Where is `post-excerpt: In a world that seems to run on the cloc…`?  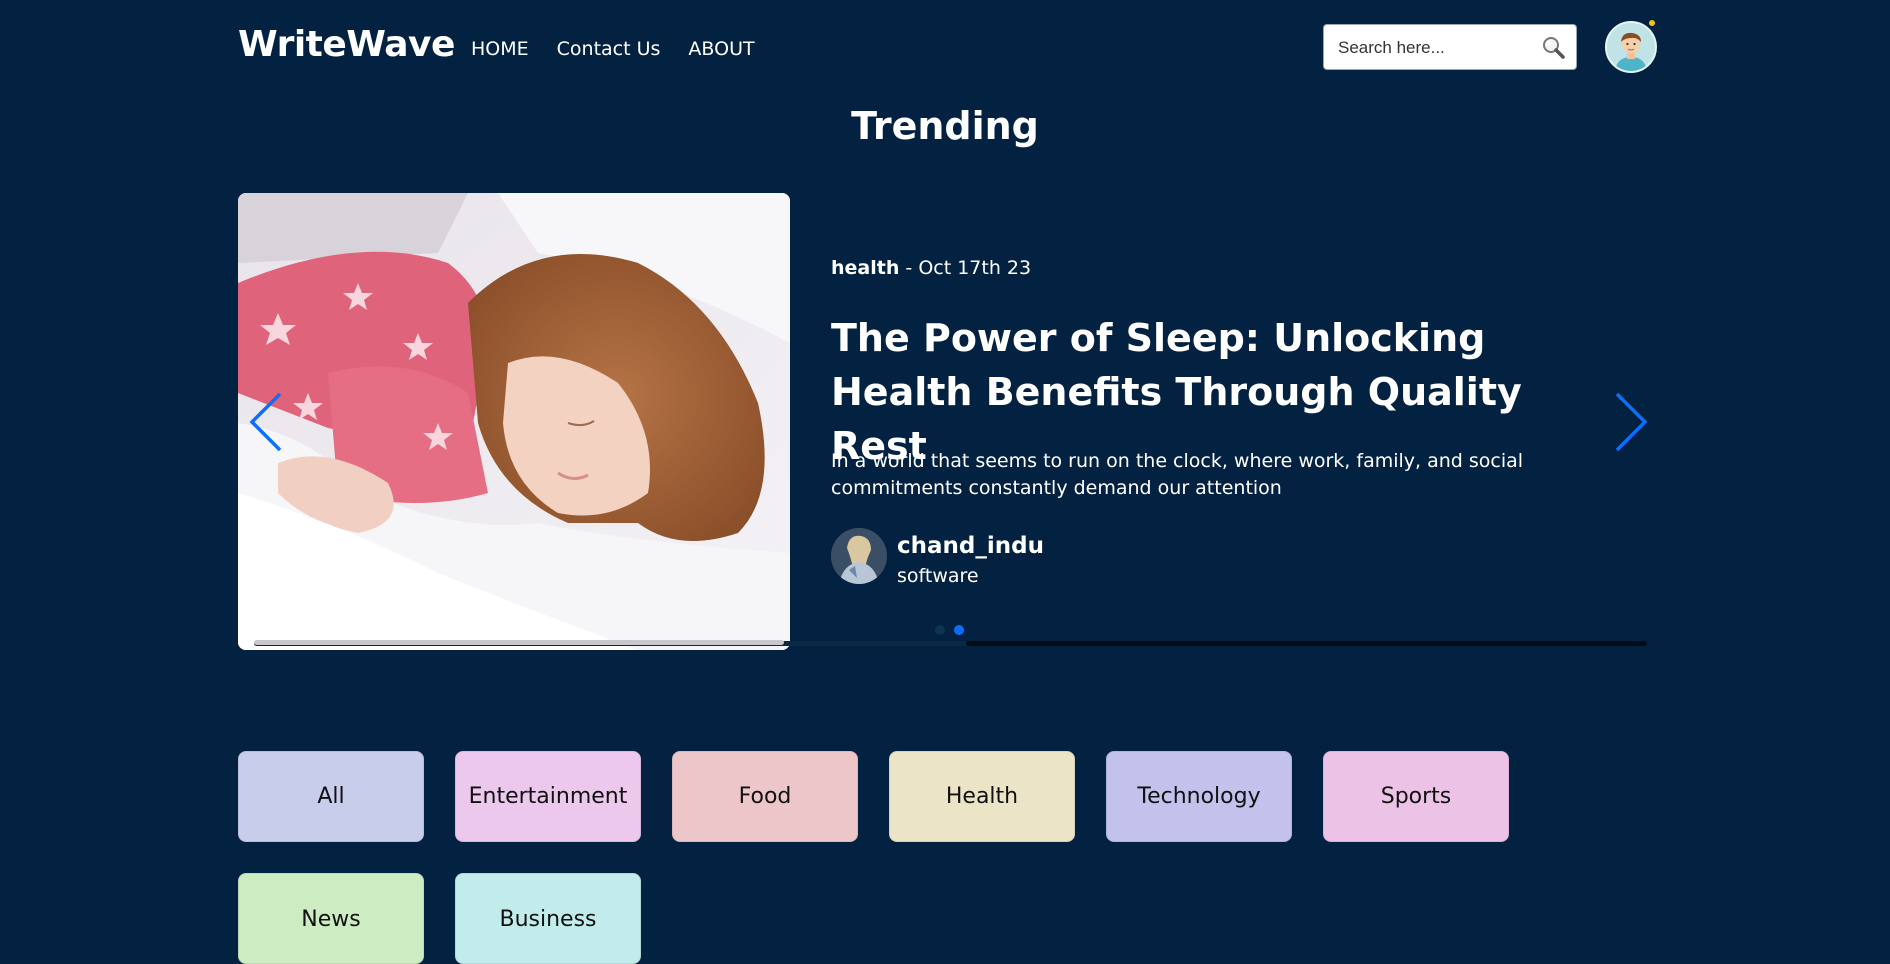
post-excerpt: In a world that seems to run on the cloc… is located at coordinates (1177, 474).